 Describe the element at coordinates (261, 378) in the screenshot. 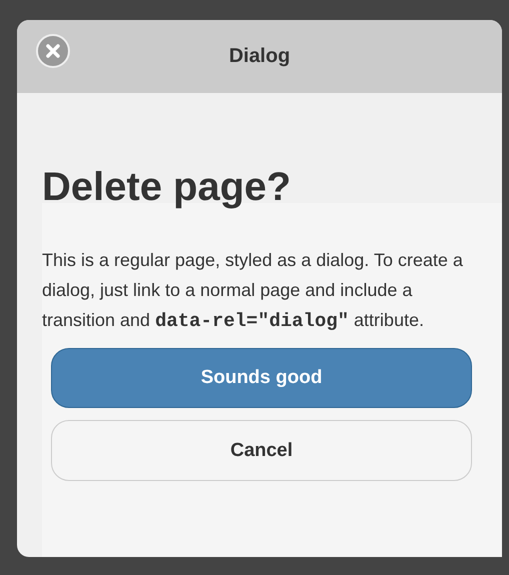

I see `confirm-button: Sounds good` at that location.